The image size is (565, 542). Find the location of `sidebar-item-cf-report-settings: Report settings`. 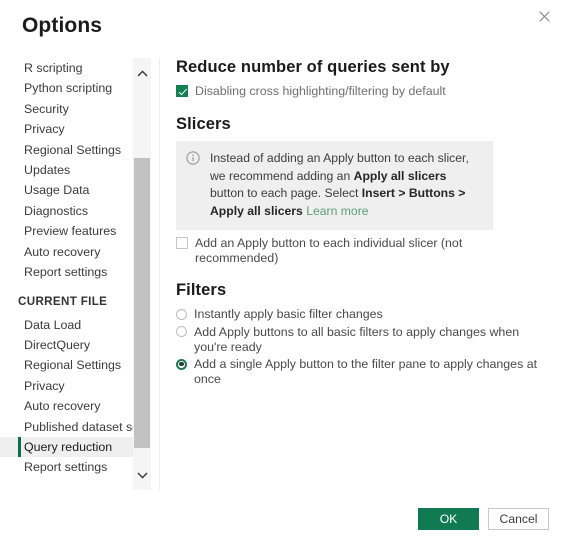

sidebar-item-cf-report-settings: Report settings is located at coordinates (66, 467).